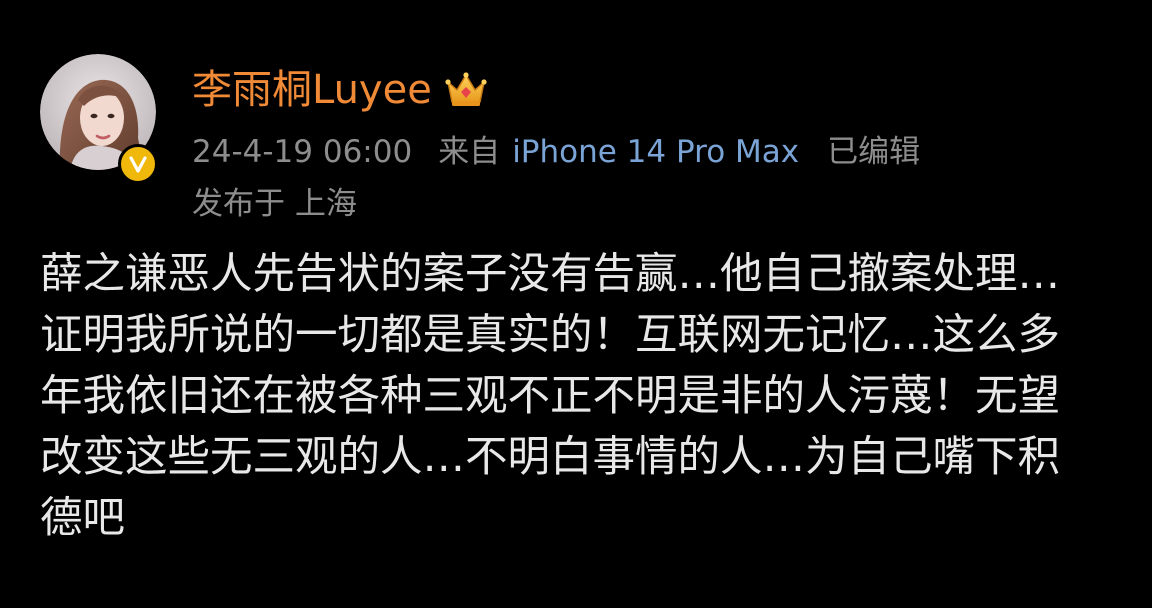  Describe the element at coordinates (302, 152) in the screenshot. I see `post-timestamp: 24-4-19 06:00` at that location.